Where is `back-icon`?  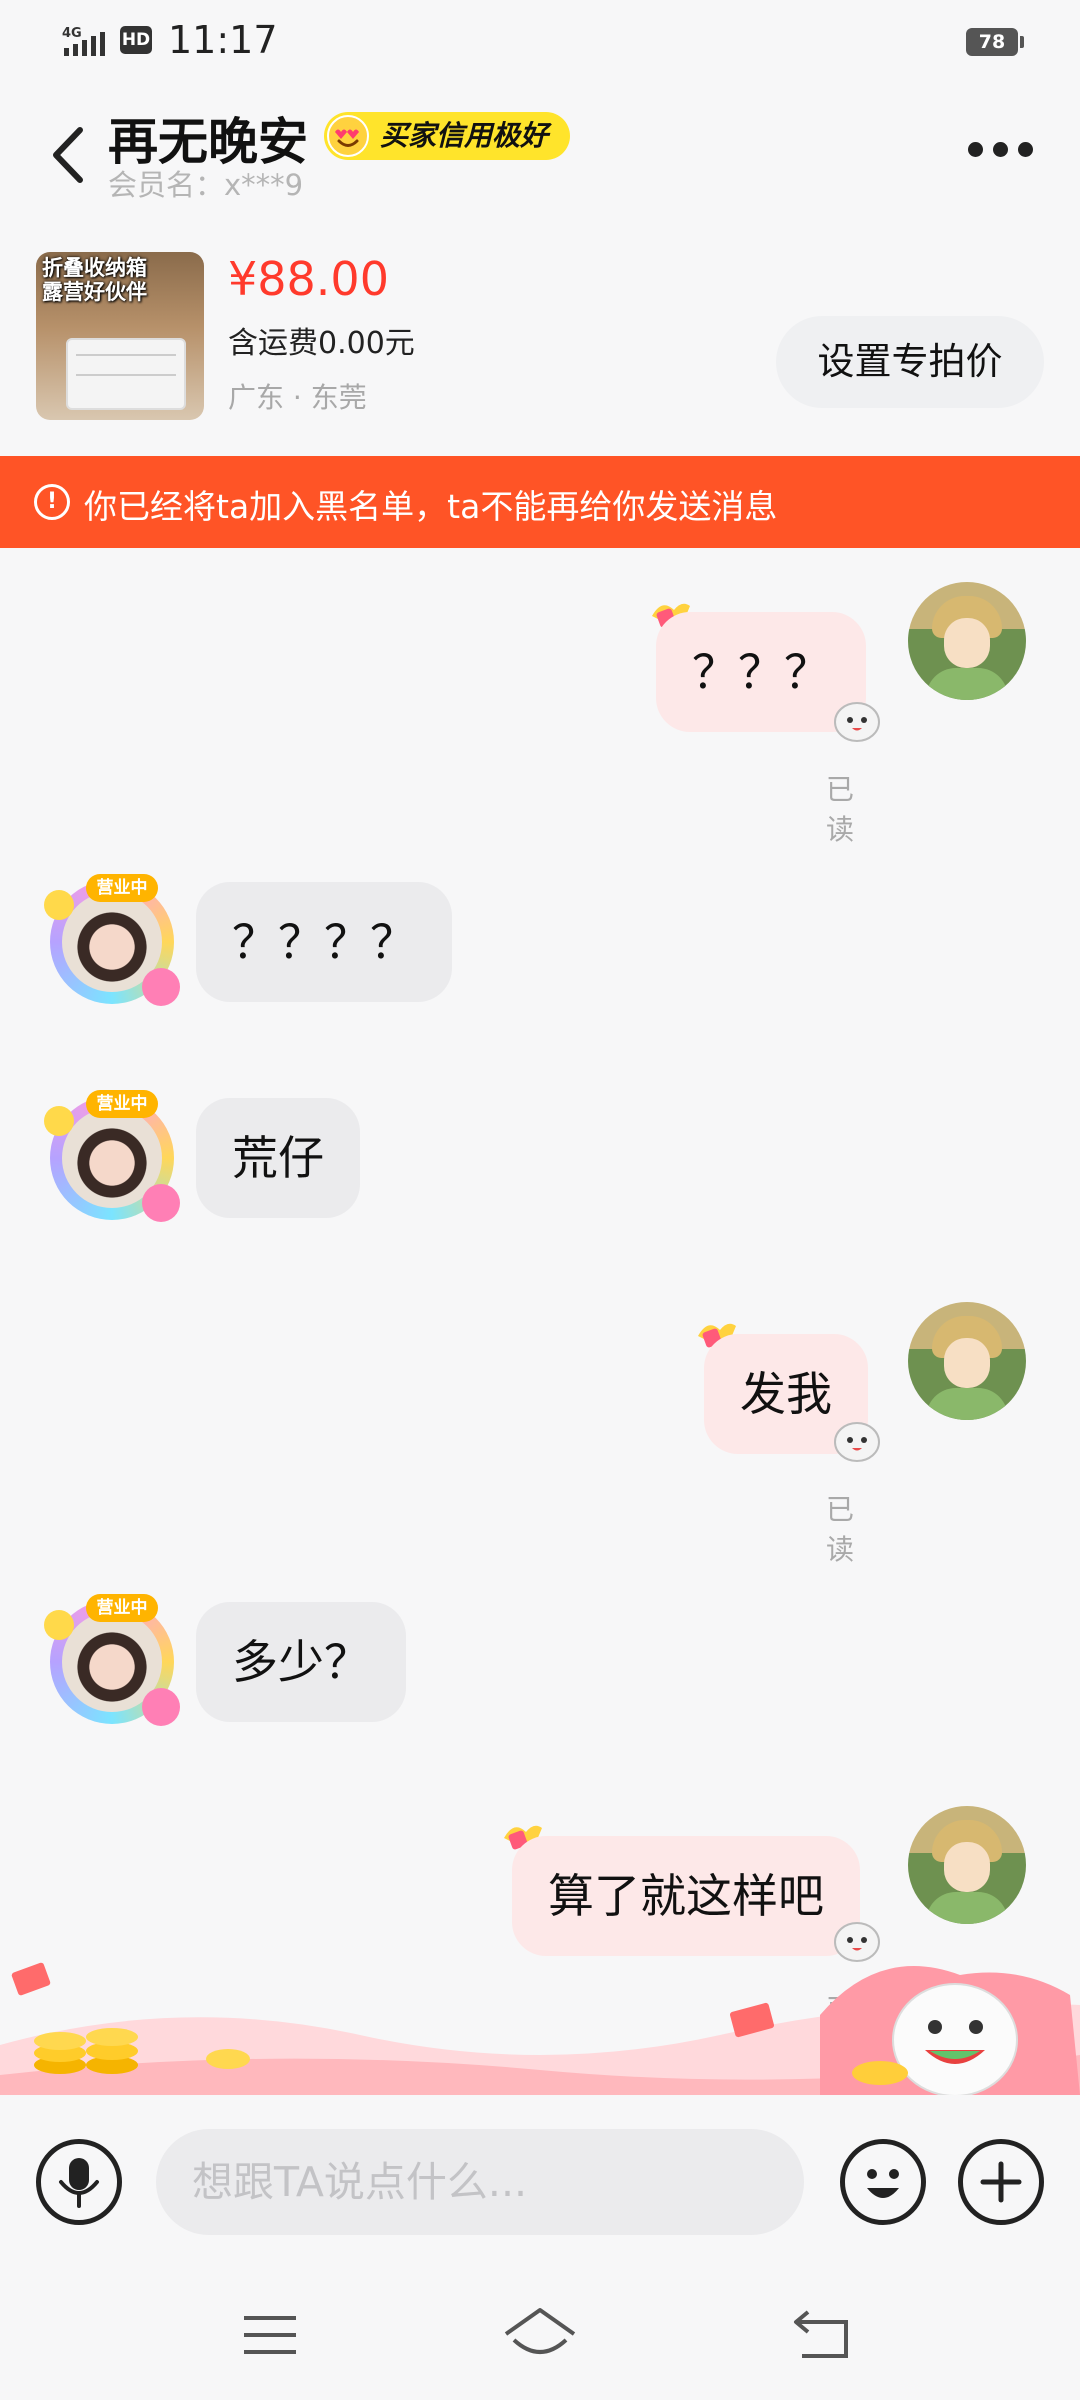 back-icon is located at coordinates (69, 155).